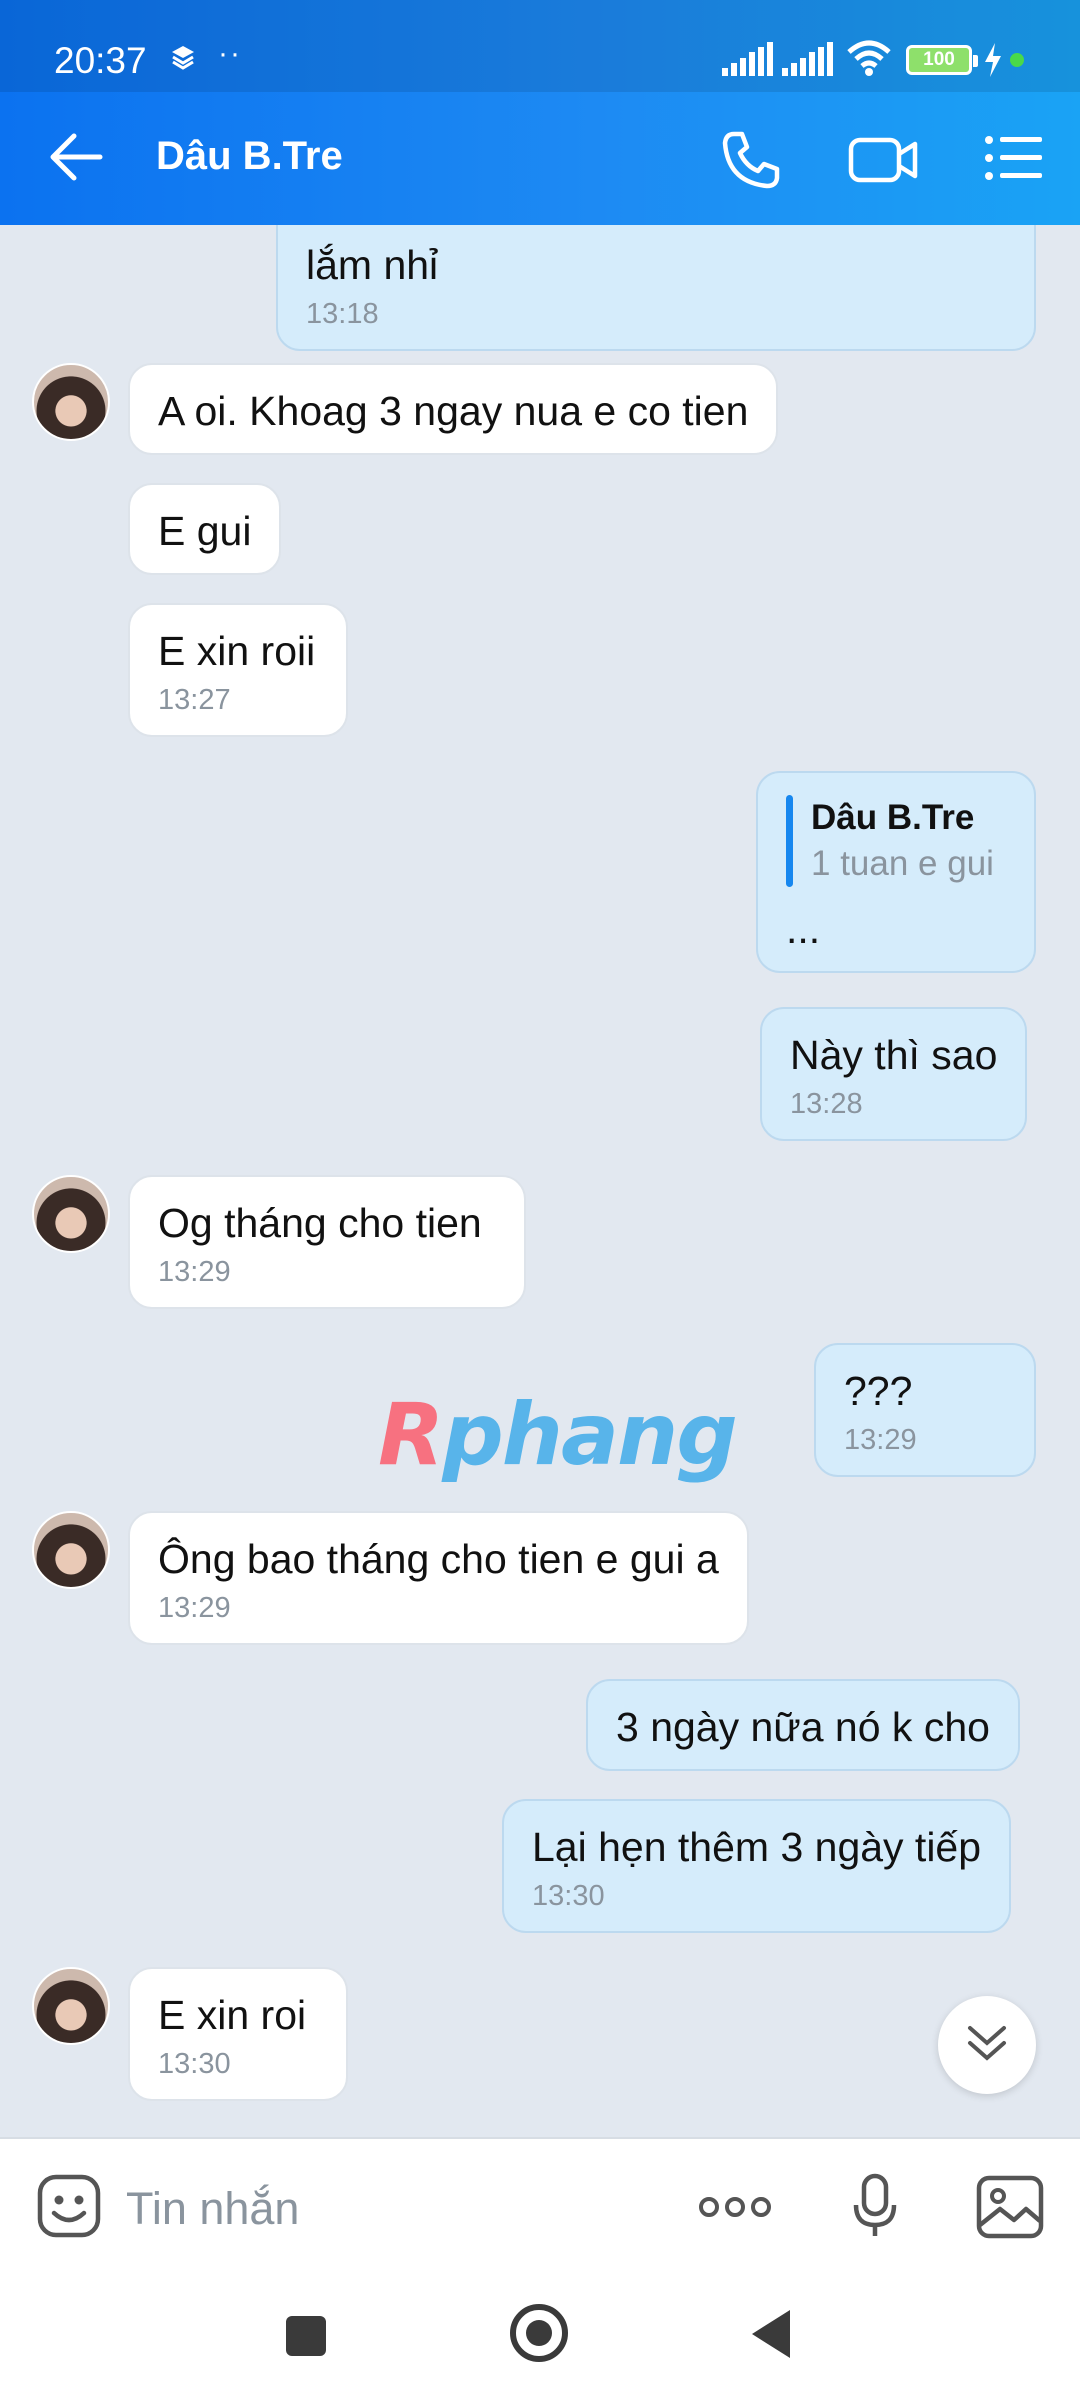  What do you see at coordinates (656, 288) in the screenshot?
I see `message-outgoing: lắm nhỉ 13:18` at bounding box center [656, 288].